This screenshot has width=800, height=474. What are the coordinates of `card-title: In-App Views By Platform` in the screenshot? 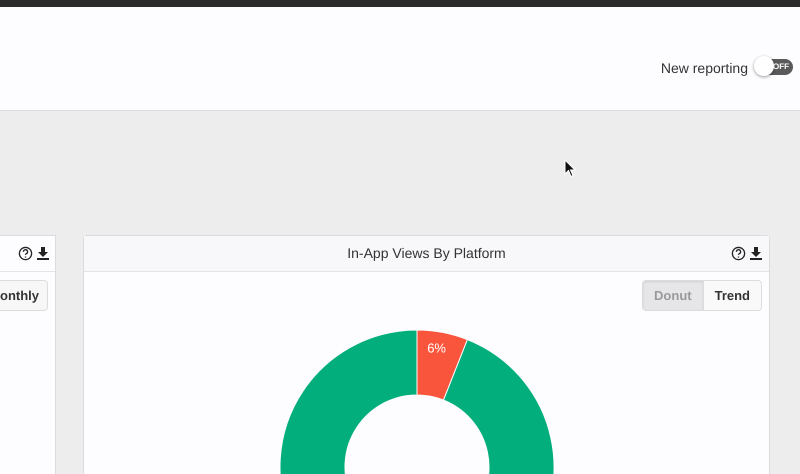 It's located at (426, 253).